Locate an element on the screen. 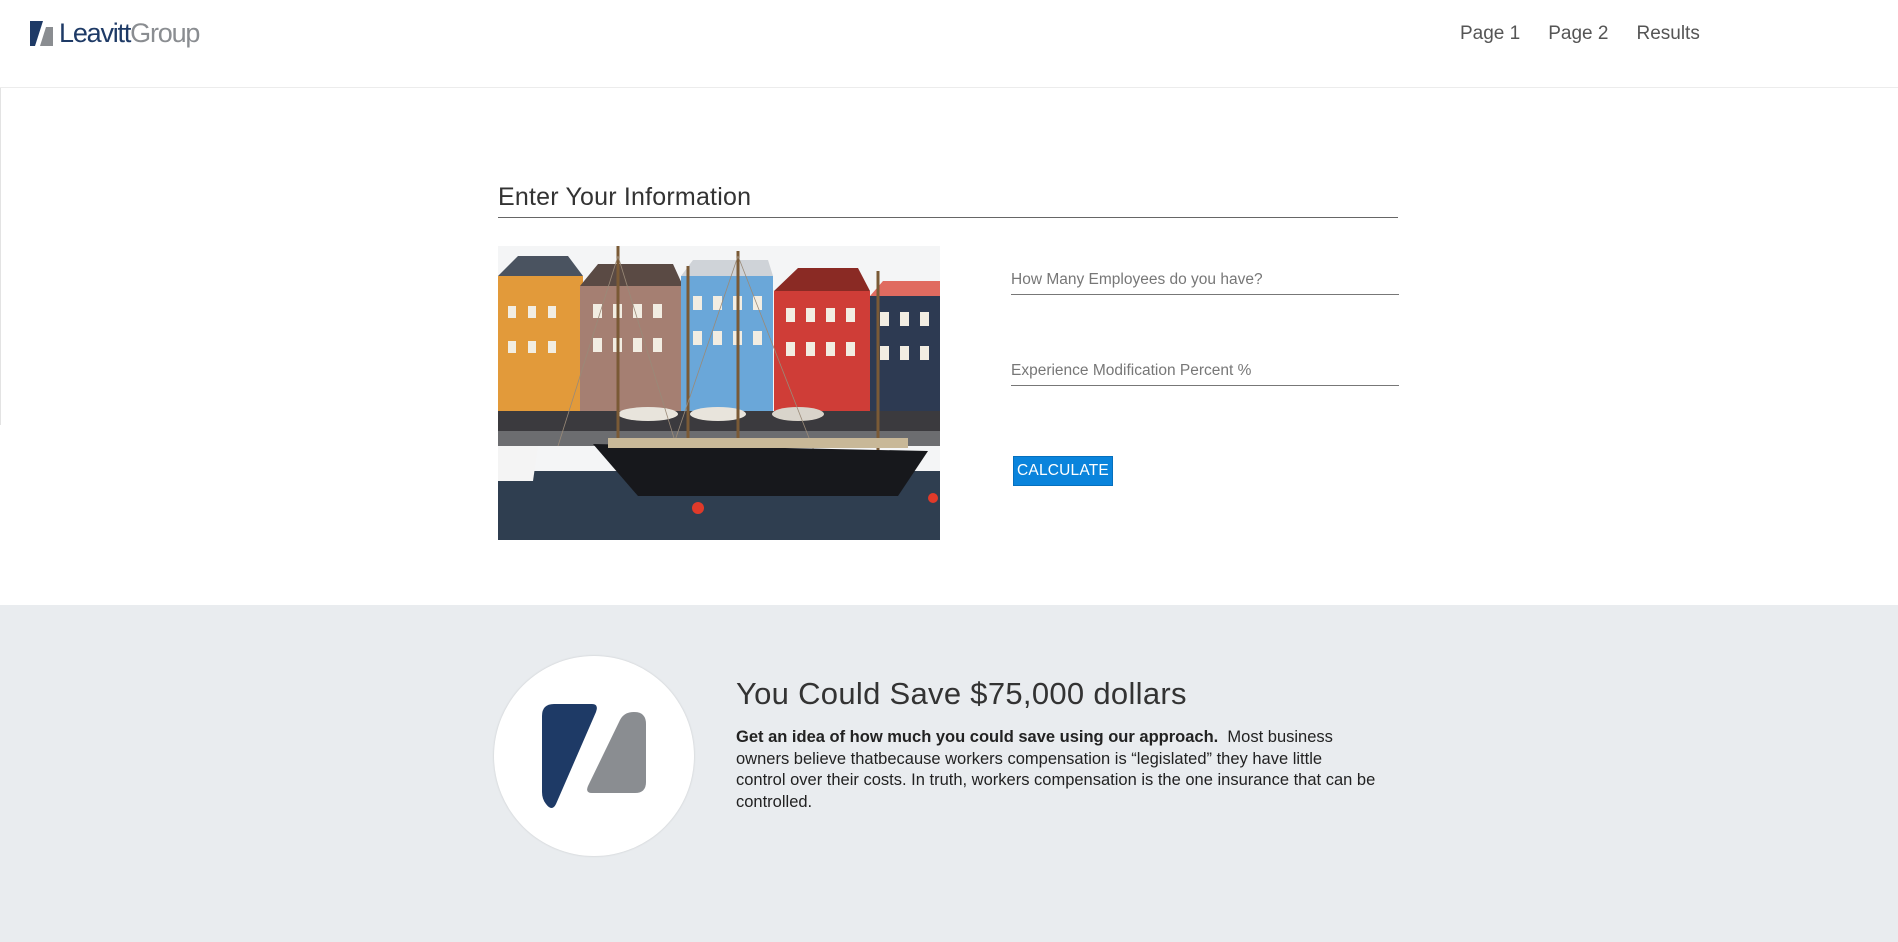 The image size is (1898, 942). calculate-button: CALCULATE is located at coordinates (1063, 471).